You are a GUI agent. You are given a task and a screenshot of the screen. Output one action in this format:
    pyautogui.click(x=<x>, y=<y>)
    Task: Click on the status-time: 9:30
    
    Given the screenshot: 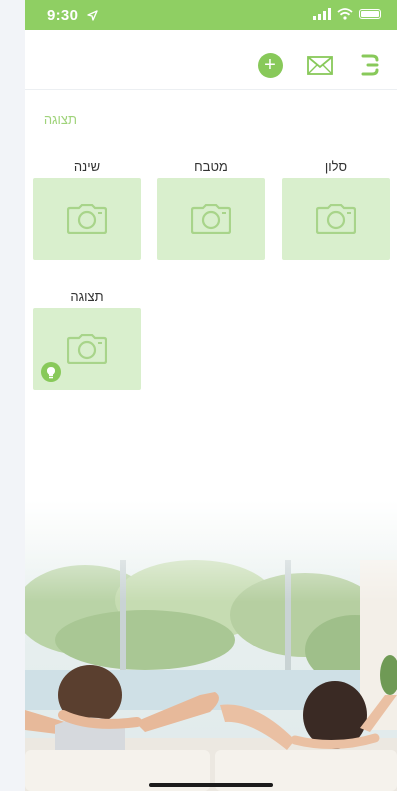 What is the action you would take?
    pyautogui.click(x=63, y=15)
    